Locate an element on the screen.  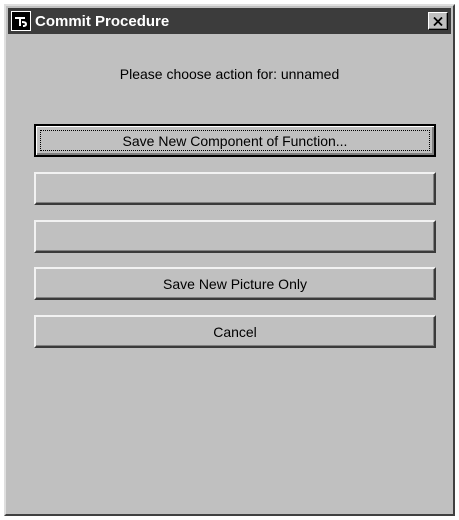
prompt-text: Please choose action for: unnamed is located at coordinates (229, 74).